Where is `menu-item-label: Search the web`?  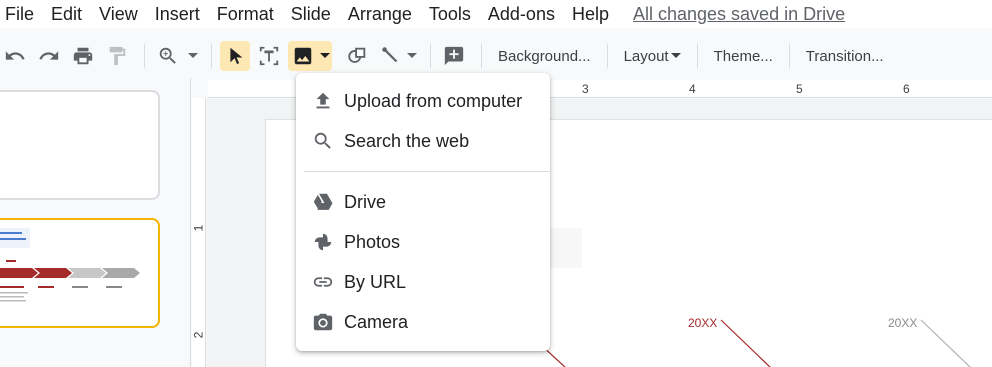
menu-item-label: Search the web is located at coordinates (407, 140).